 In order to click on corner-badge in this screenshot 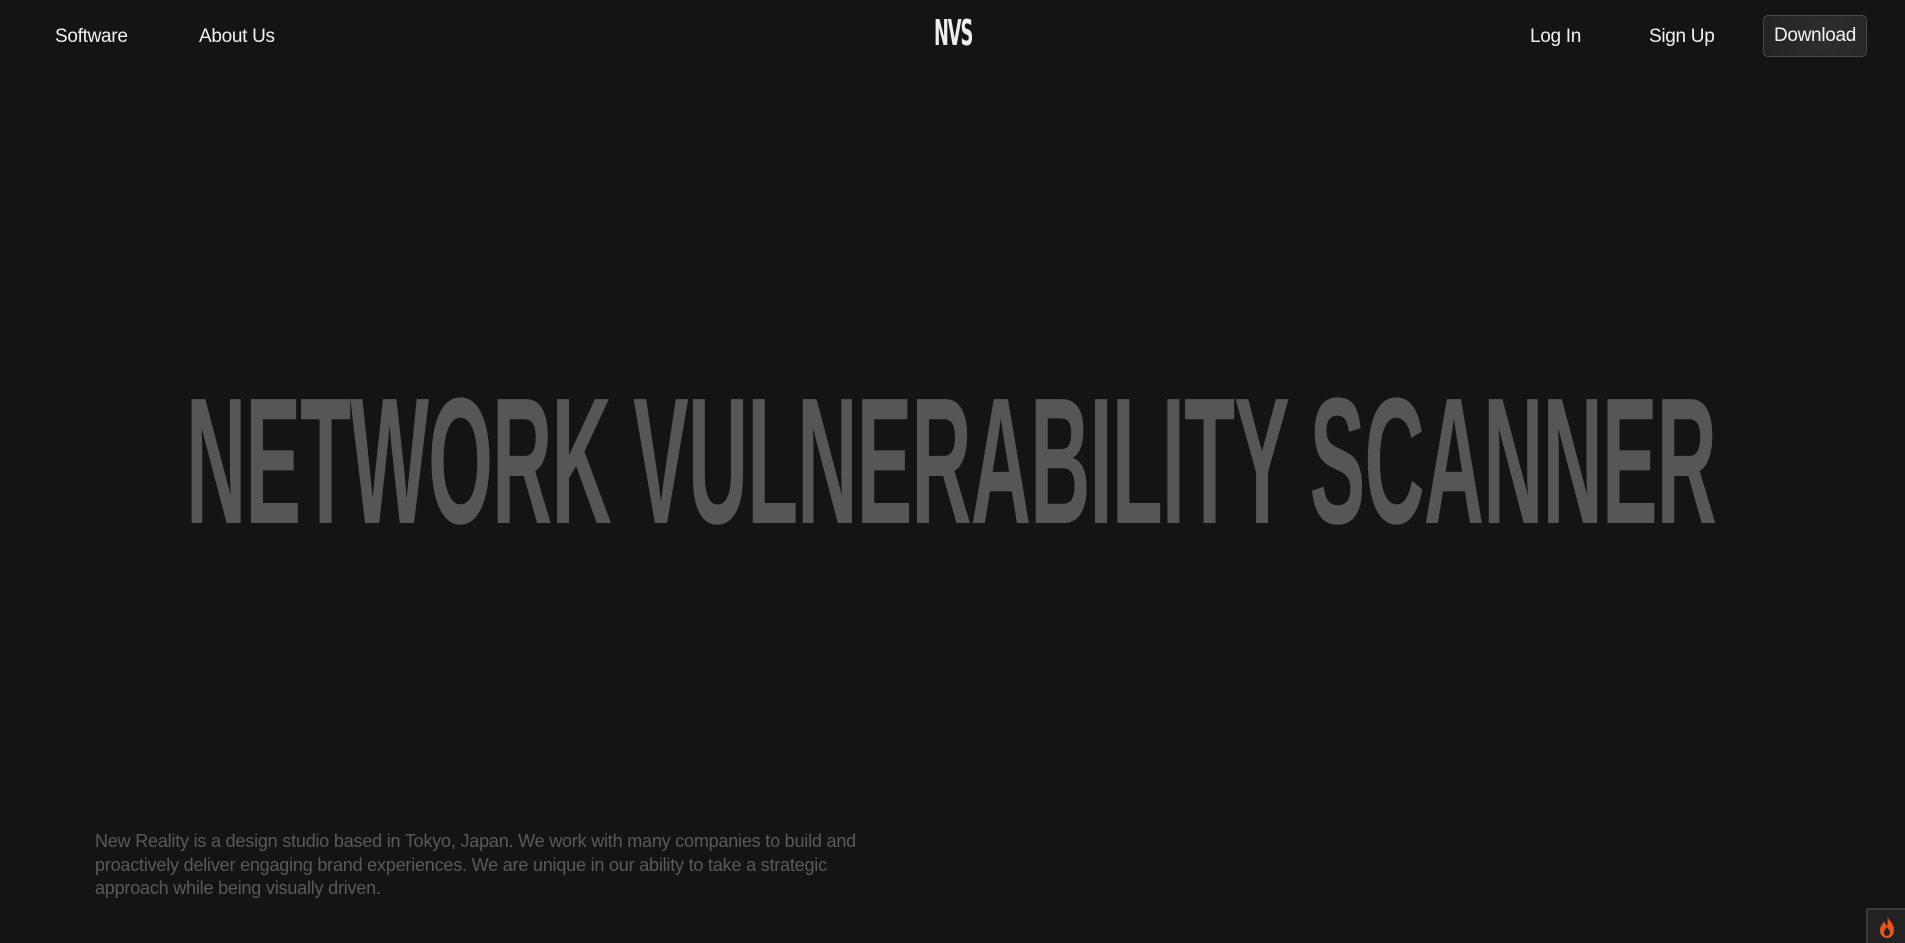, I will do `click(1885, 925)`.